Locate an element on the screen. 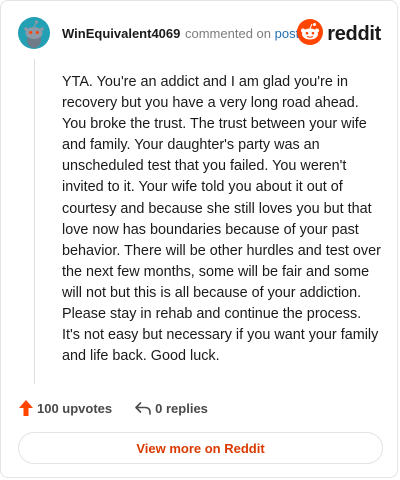 The height and width of the screenshot is (480, 400). comment-meta: commented on post is located at coordinates (242, 33).